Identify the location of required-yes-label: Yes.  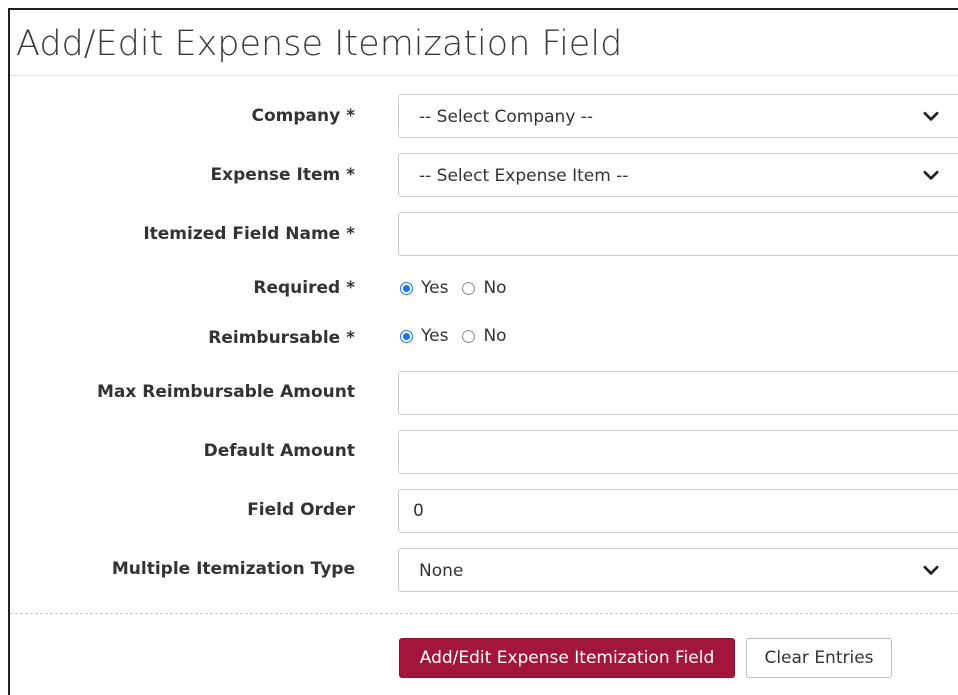
(435, 288).